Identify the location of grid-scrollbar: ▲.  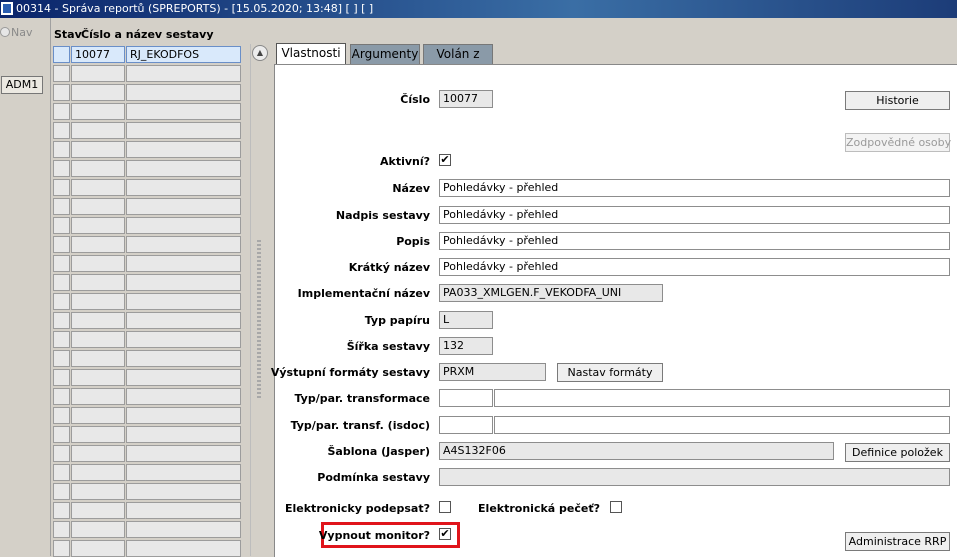
(259, 300).